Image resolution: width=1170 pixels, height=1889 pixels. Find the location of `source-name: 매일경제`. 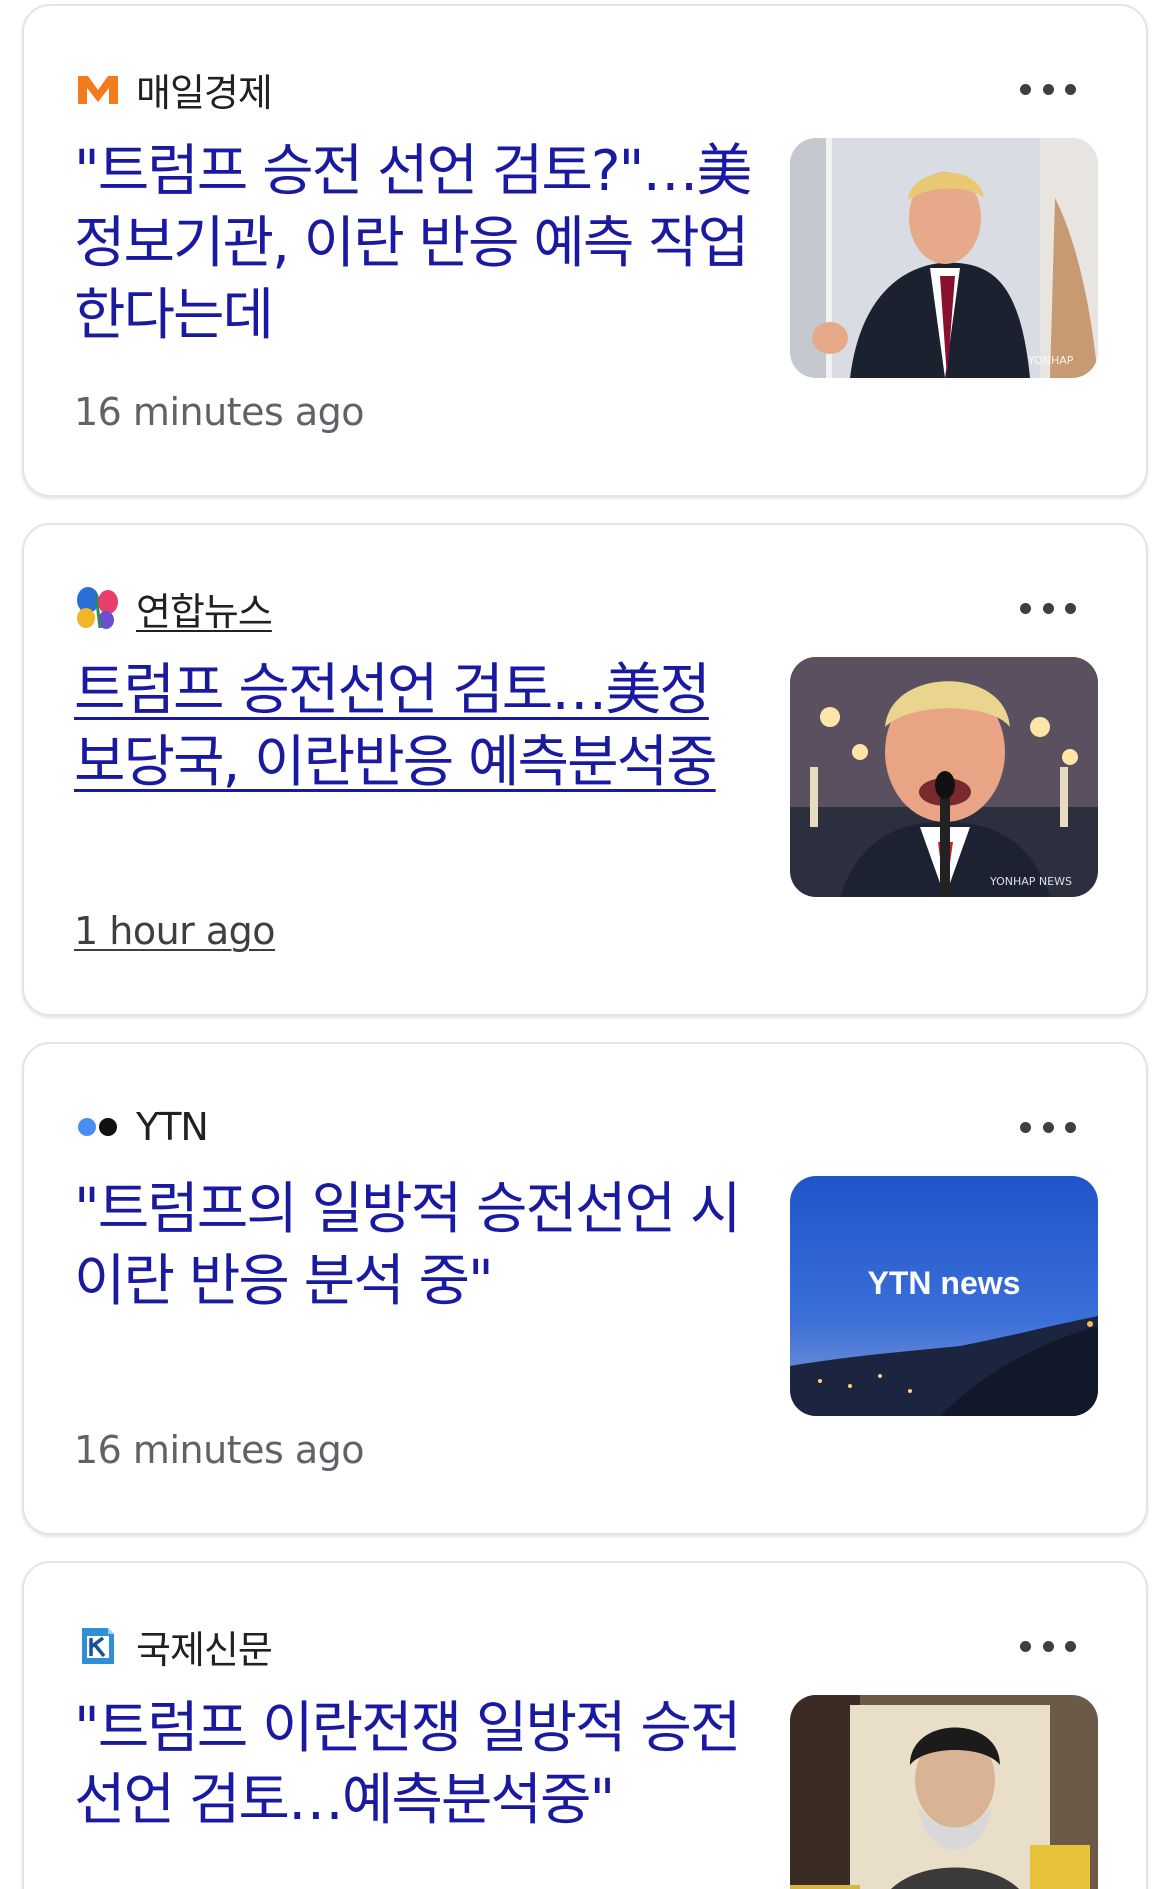

source-name: 매일경제 is located at coordinates (204, 92).